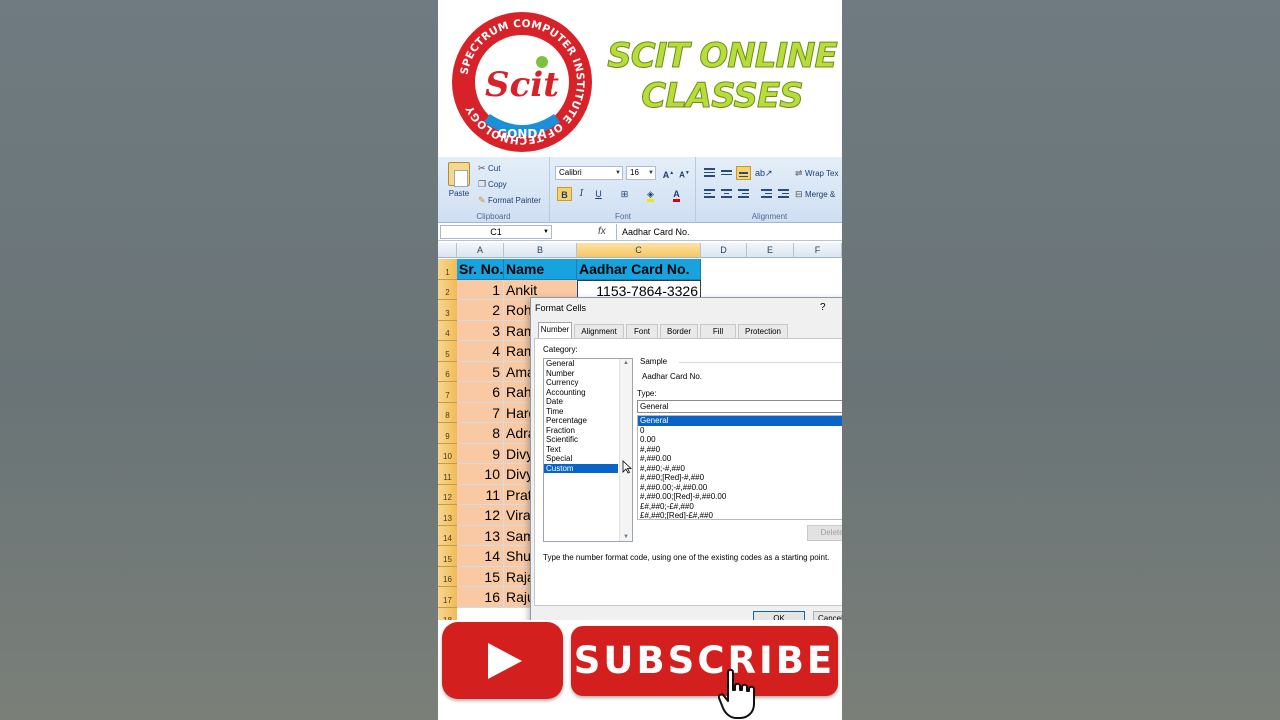 The image size is (1280, 720). What do you see at coordinates (815, 194) in the screenshot?
I see `merge-center-button: ⊟ Merge &` at bounding box center [815, 194].